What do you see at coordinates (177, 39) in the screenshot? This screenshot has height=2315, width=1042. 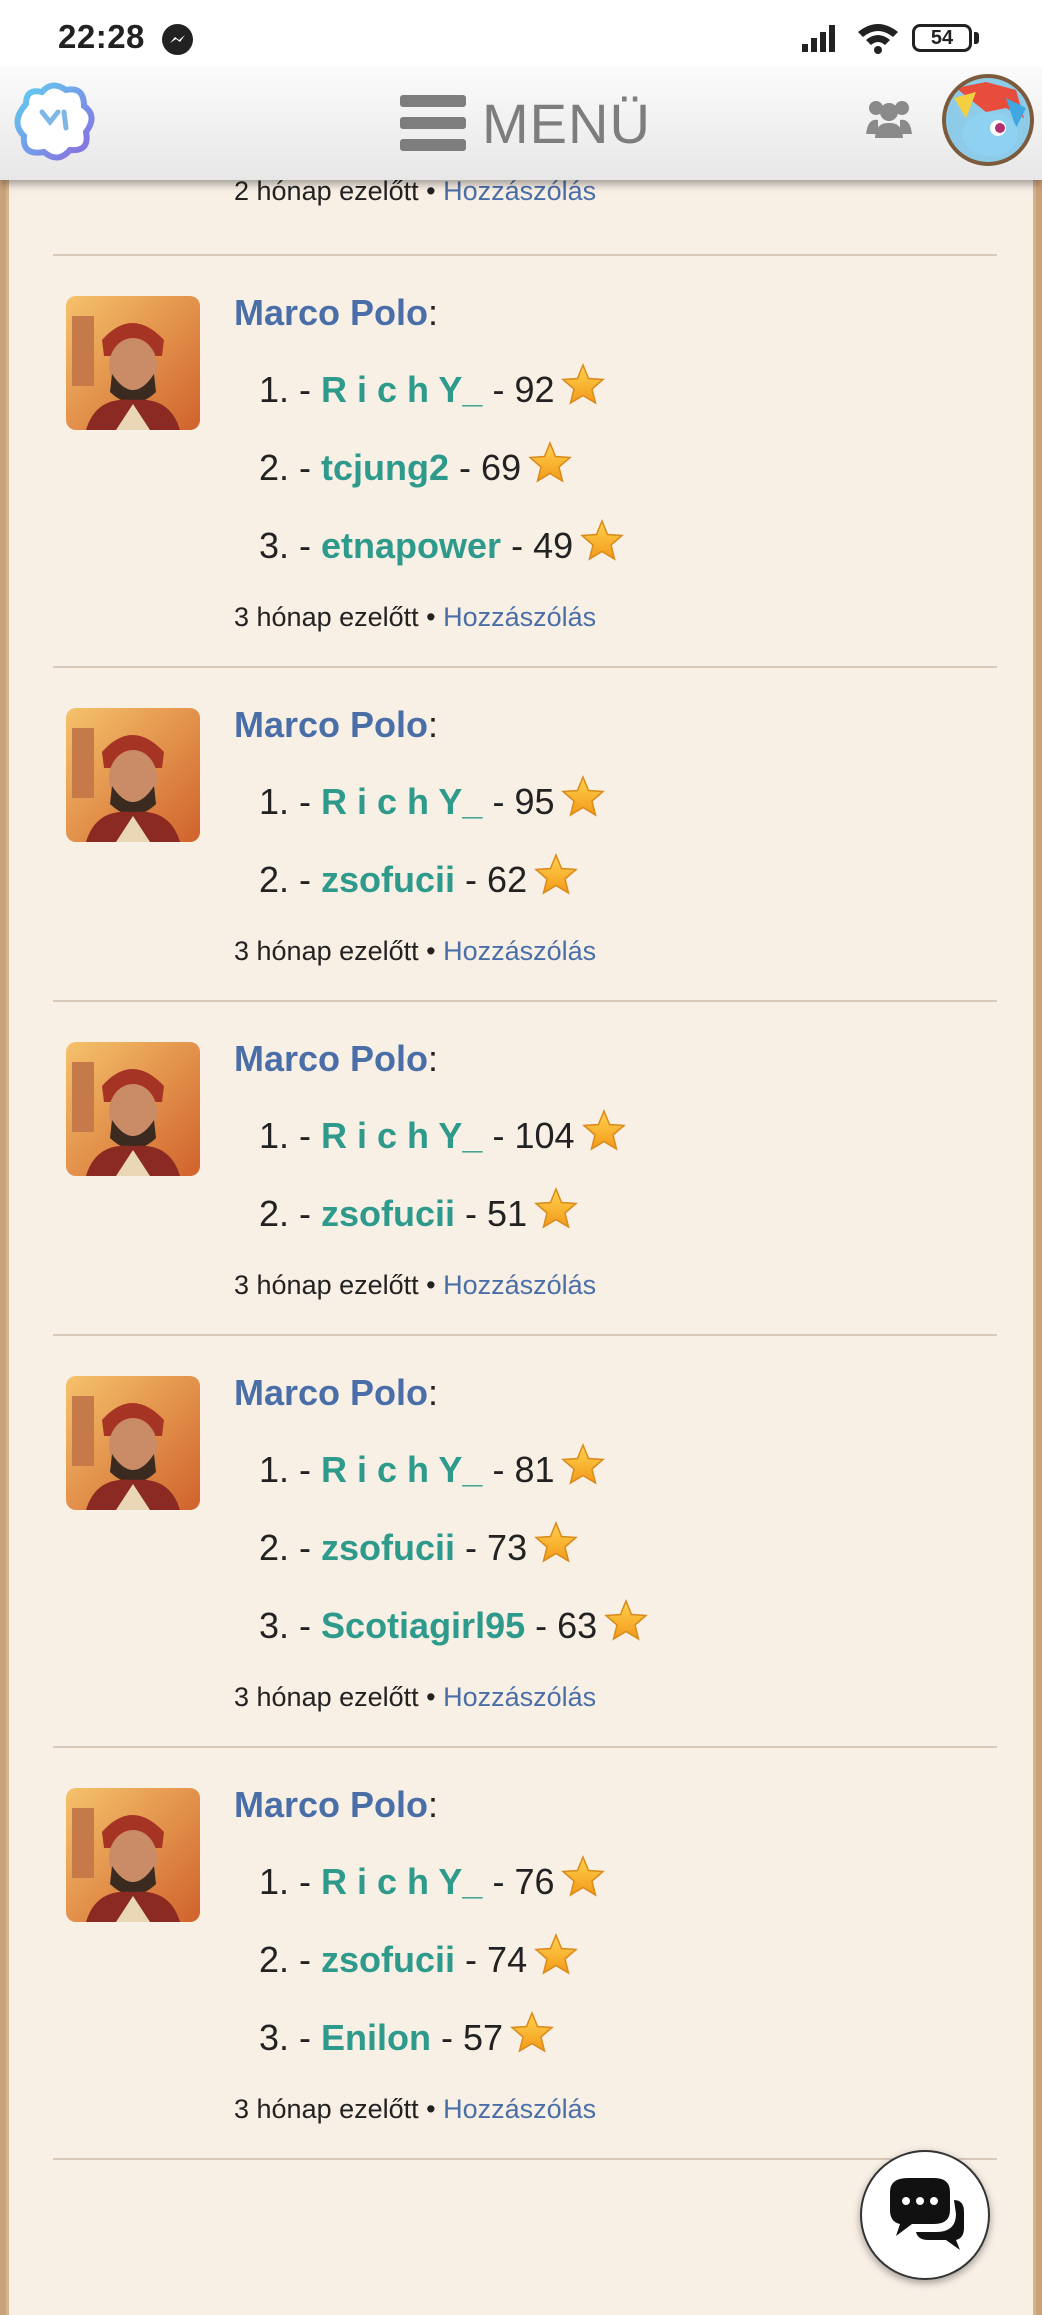 I see `messenger-icon` at bounding box center [177, 39].